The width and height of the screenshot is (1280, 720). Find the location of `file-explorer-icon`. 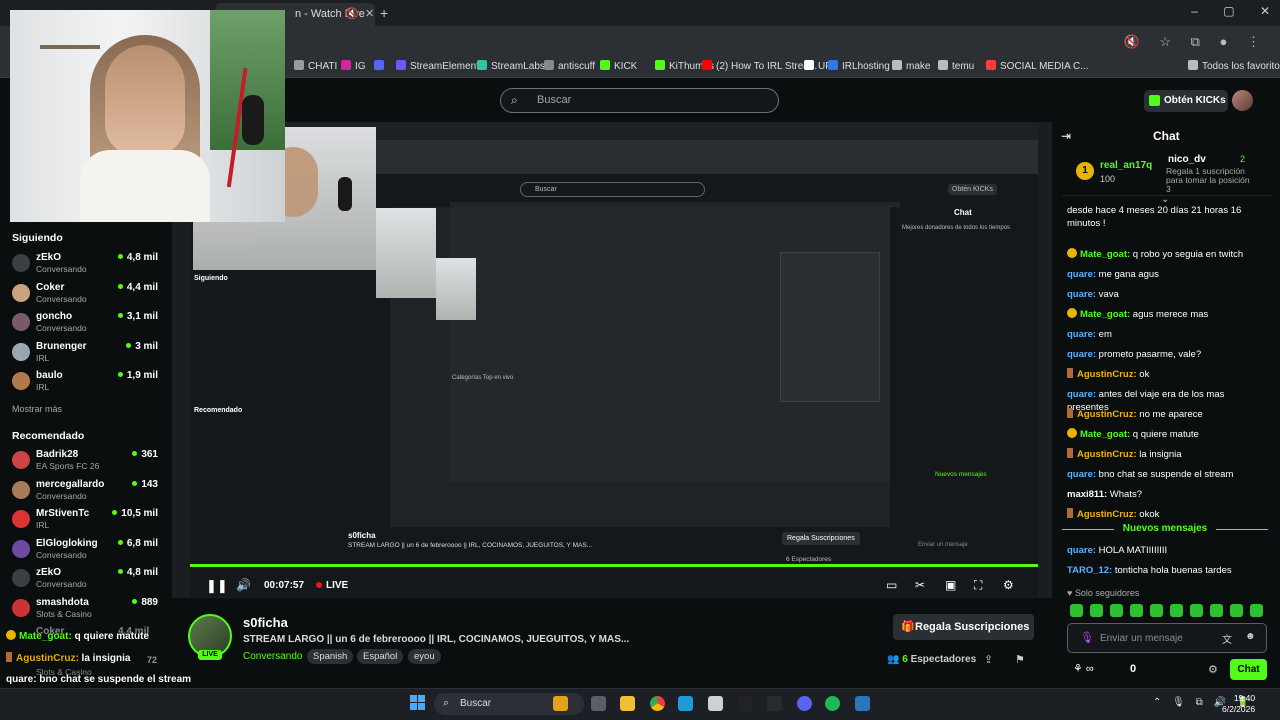

file-explorer-icon is located at coordinates (627, 703).